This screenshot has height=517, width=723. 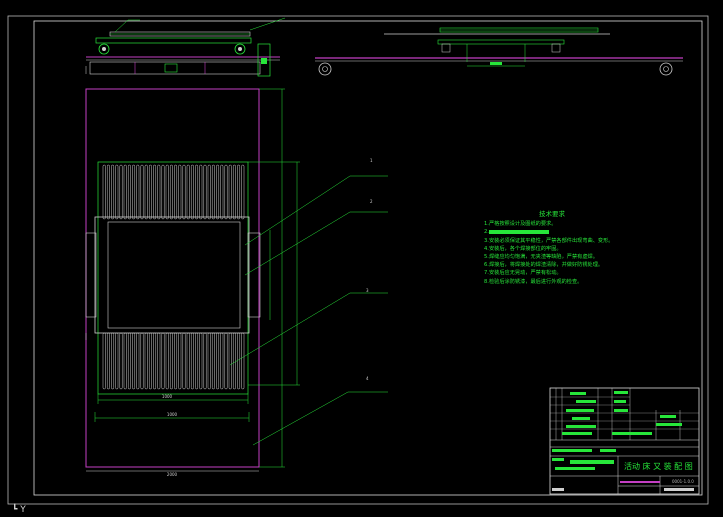 What do you see at coordinates (371, 201) in the screenshot?
I see `balloon-2: 2` at bounding box center [371, 201].